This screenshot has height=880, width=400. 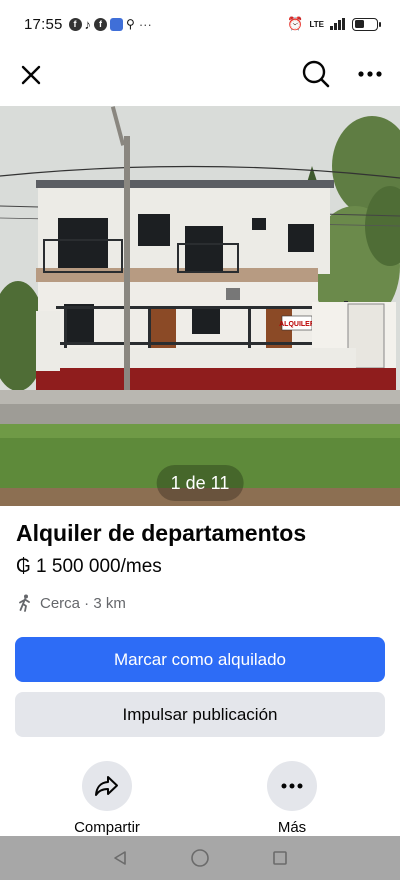 I want to click on notification-icons: f ♪ f ⚲, so click(x=101, y=24).